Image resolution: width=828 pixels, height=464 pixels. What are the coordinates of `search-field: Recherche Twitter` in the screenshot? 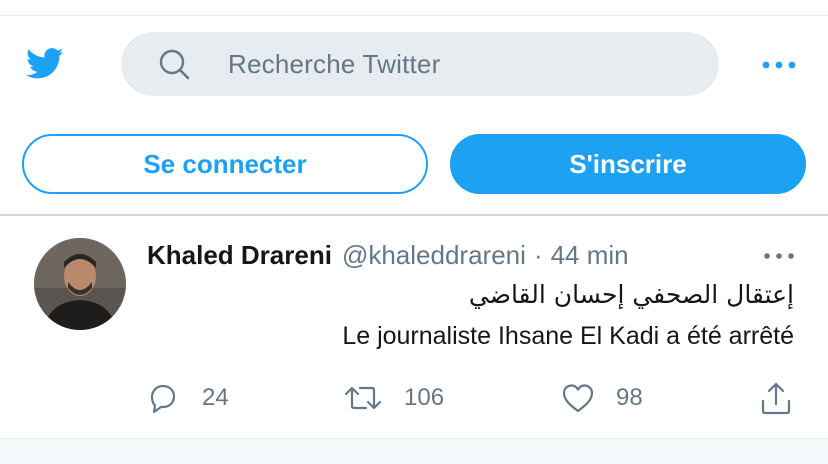 It's located at (420, 64).